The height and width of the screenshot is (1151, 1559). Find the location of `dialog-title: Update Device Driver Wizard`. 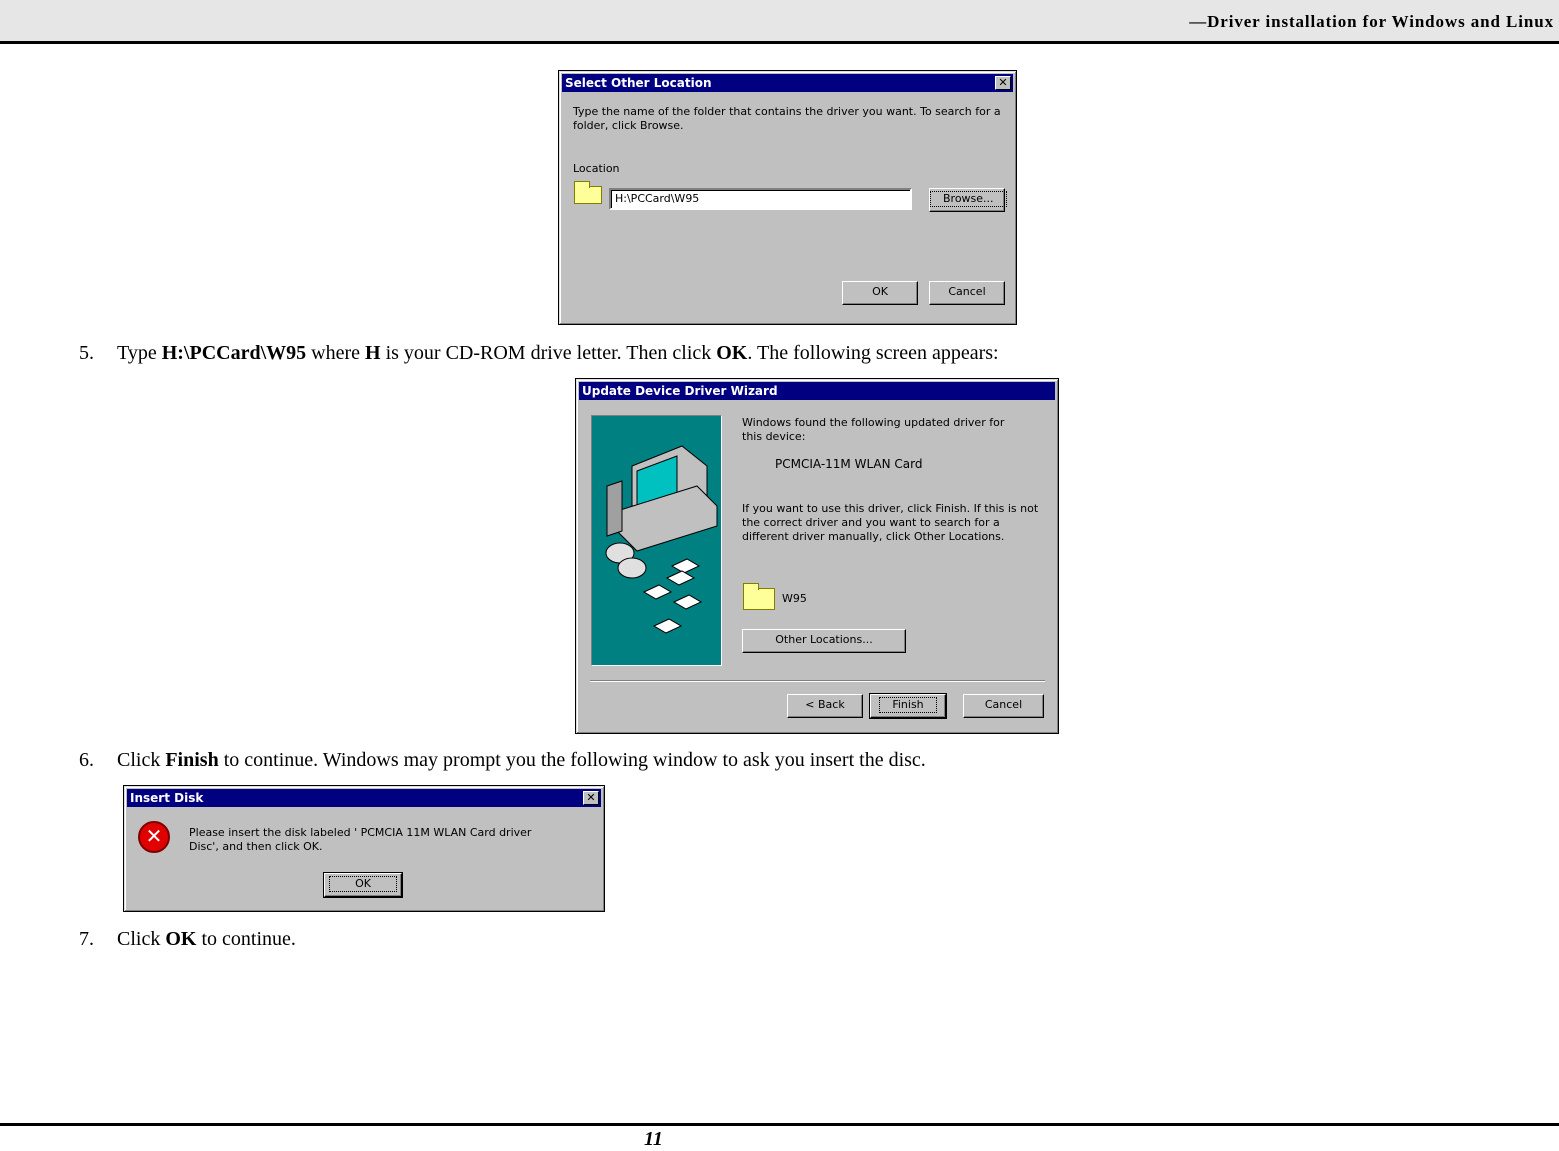

dialog-title: Update Device Driver Wizard is located at coordinates (680, 391).